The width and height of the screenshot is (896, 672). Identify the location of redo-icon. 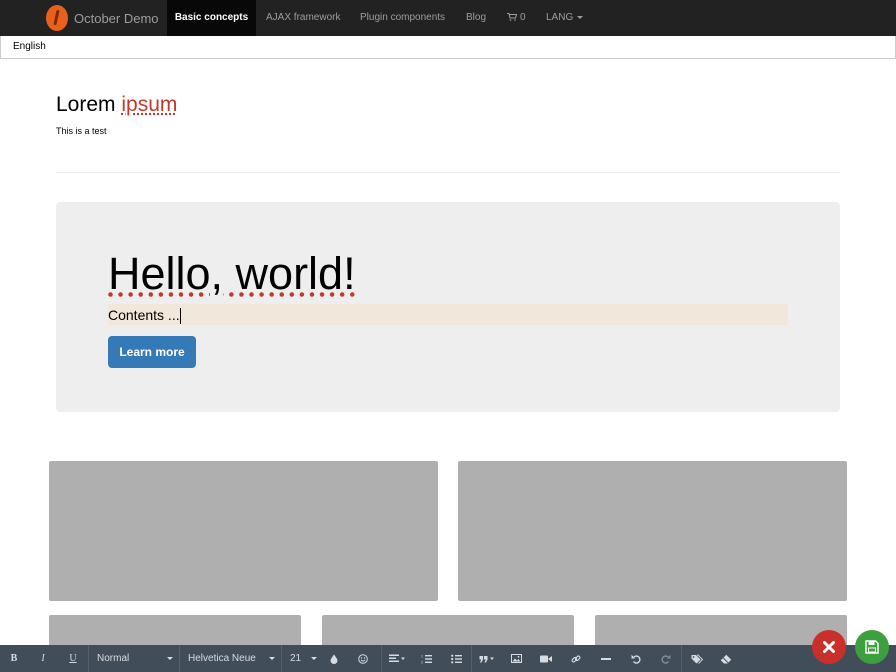
(666, 659).